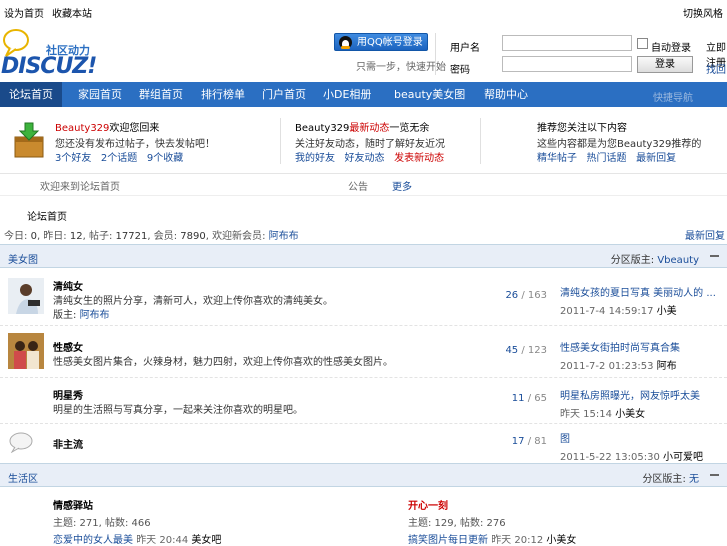 Image resolution: width=727 pixels, height=546 pixels. What do you see at coordinates (656, 158) in the screenshot?
I see `latest-link: 最新回复` at bounding box center [656, 158].